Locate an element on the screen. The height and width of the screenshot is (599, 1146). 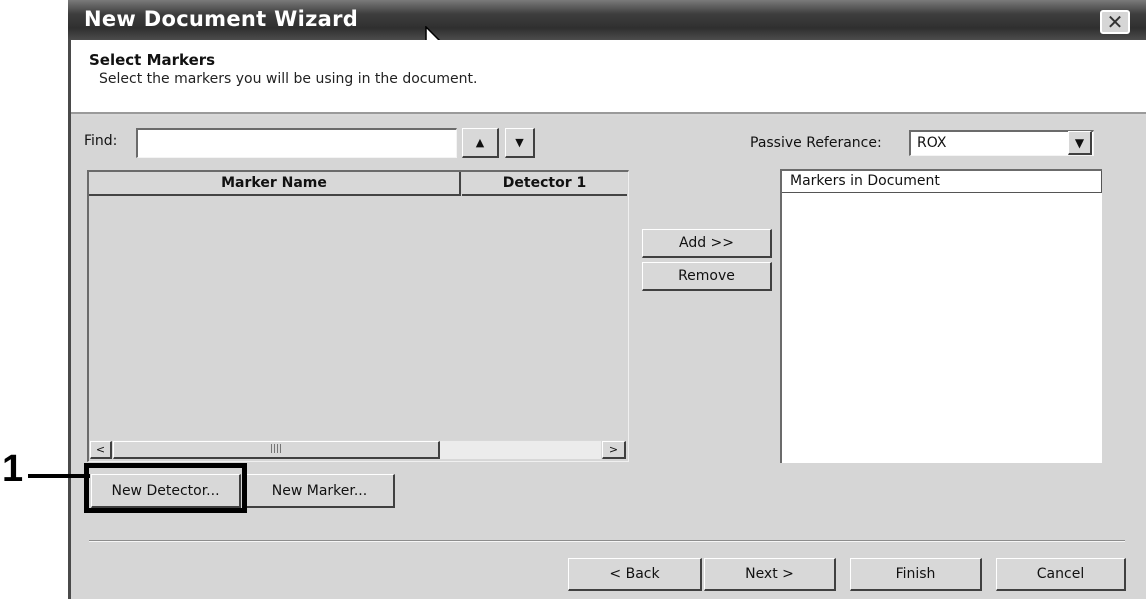
add-button: Add >> is located at coordinates (707, 243).